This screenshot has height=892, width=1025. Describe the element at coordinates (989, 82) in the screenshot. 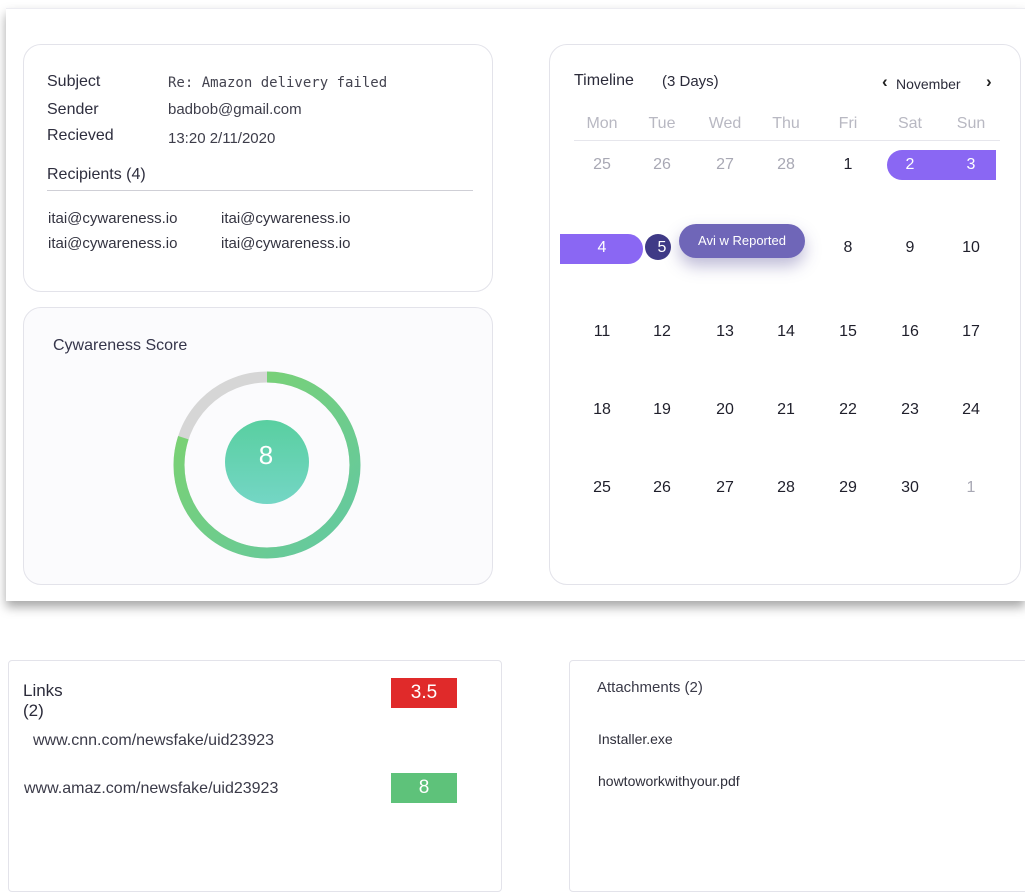

I see `chevron-right-icon: ›` at that location.